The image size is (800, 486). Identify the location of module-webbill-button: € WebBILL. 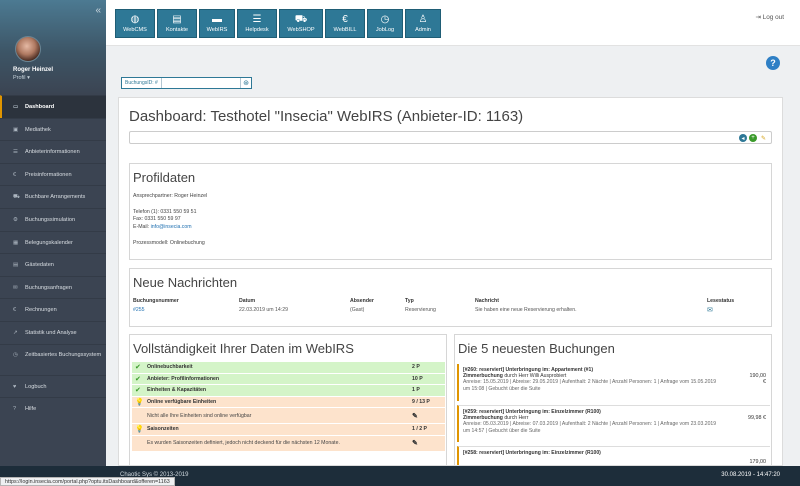
(345, 23).